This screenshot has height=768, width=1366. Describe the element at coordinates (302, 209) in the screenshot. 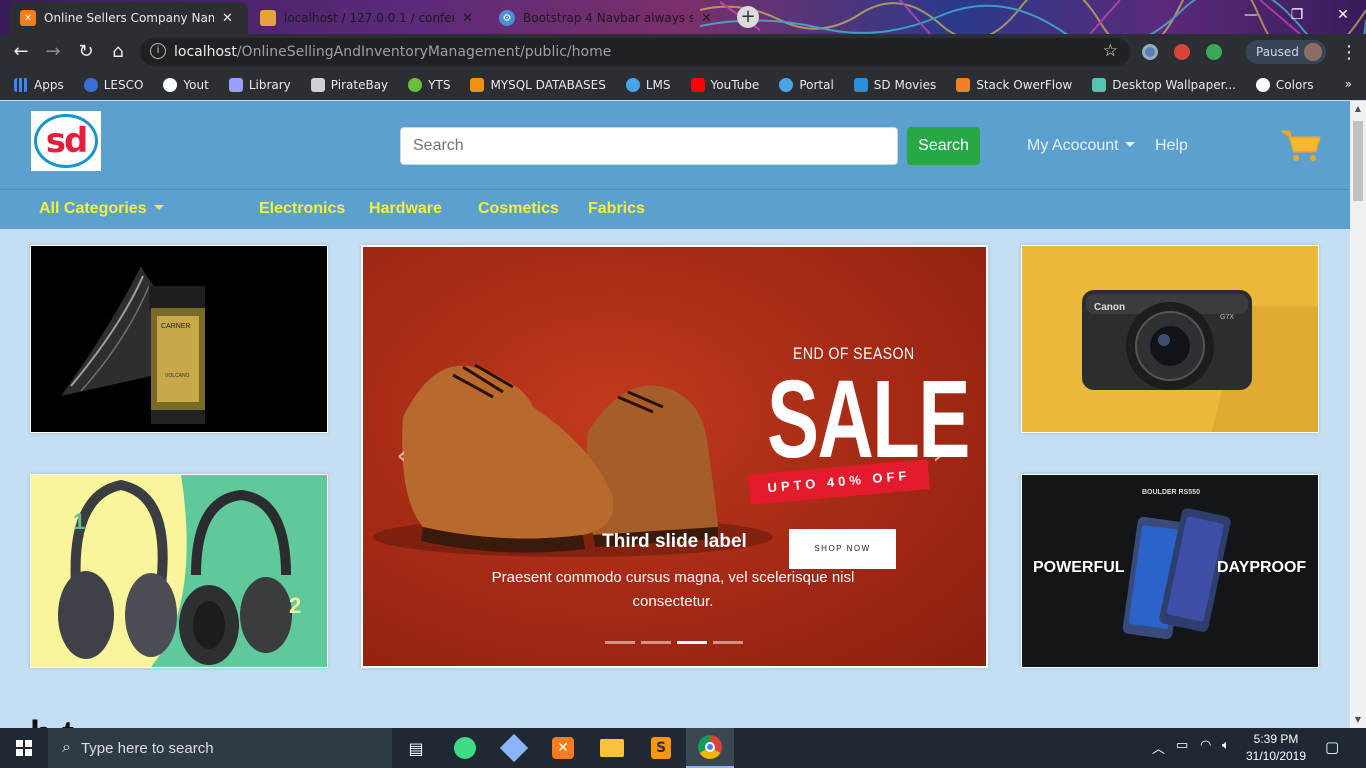

I see `nav-electronics: Electronics` at that location.